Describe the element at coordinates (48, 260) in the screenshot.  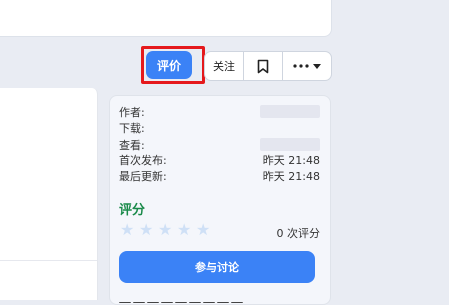
I see `content-divider` at that location.